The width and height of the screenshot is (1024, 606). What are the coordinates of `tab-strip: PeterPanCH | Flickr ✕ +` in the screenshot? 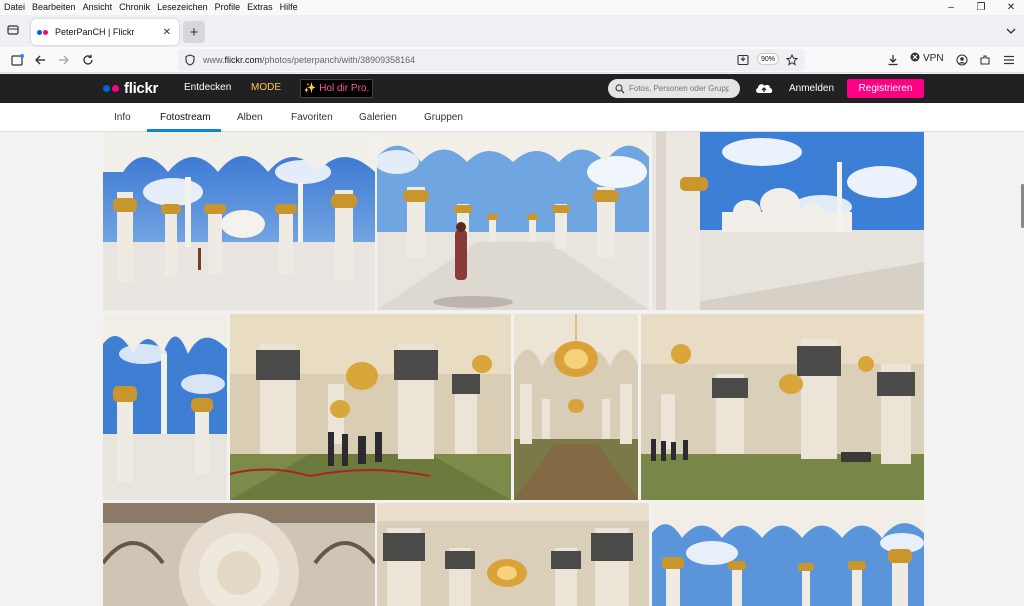 It's located at (512, 31).